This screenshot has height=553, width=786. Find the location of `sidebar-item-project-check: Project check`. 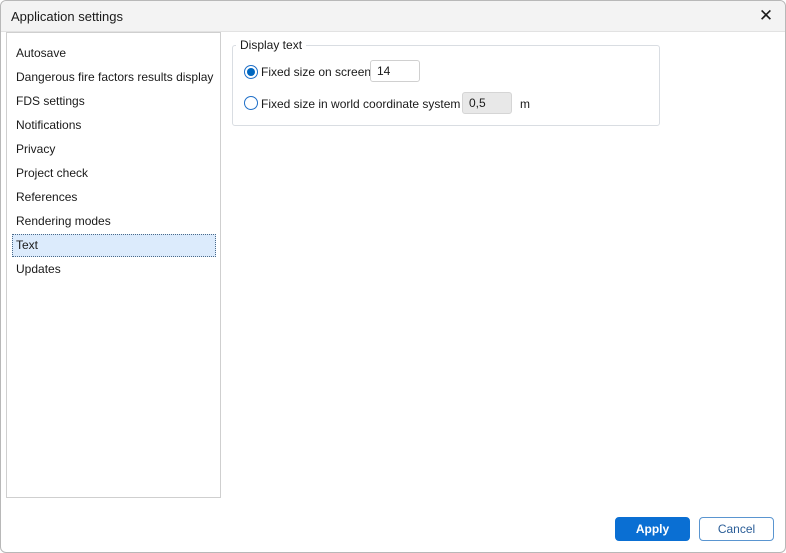

sidebar-item-project-check: Project check is located at coordinates (114, 173).